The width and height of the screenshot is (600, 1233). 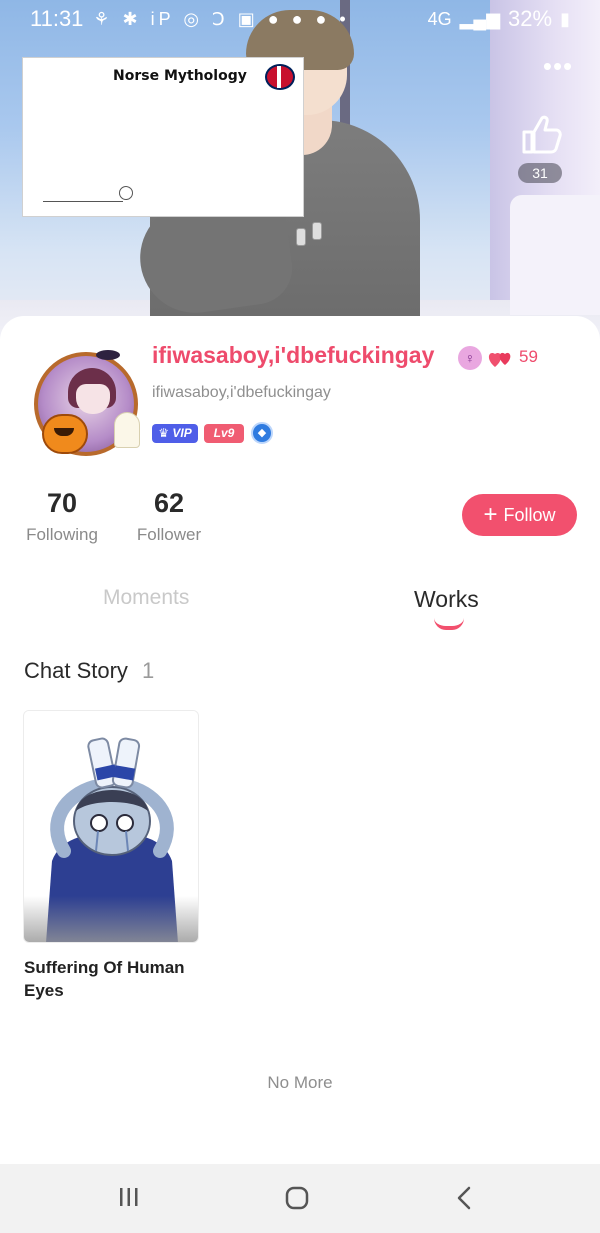 I want to click on follower-count: 62, so click(x=169, y=503).